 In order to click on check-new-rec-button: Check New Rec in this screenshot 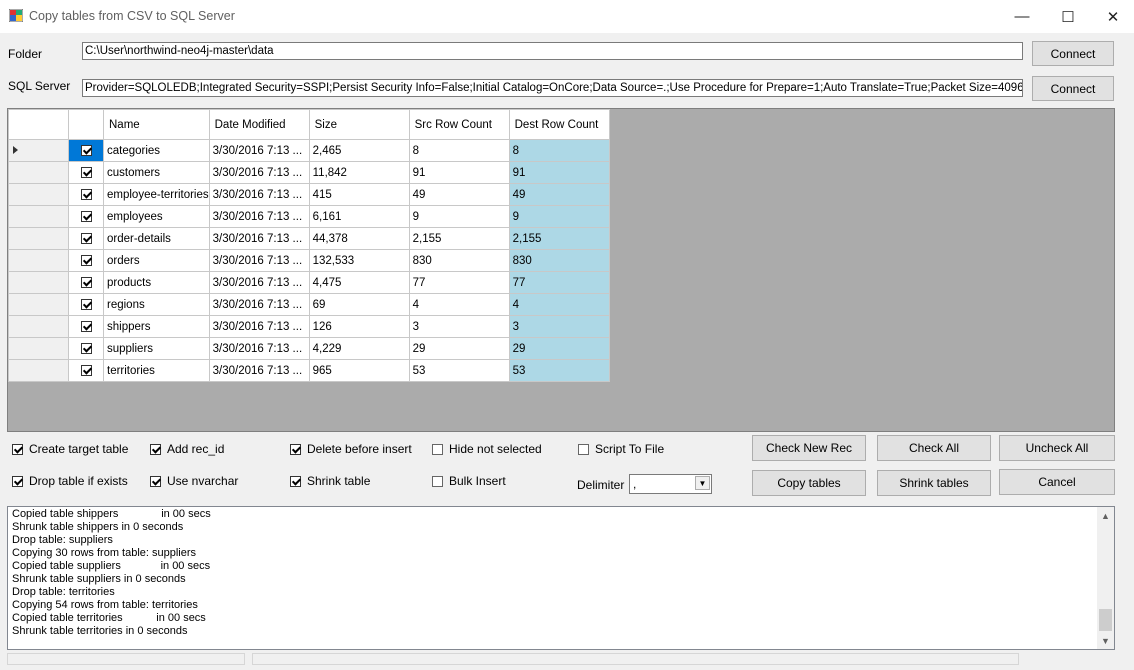, I will do `click(809, 448)`.